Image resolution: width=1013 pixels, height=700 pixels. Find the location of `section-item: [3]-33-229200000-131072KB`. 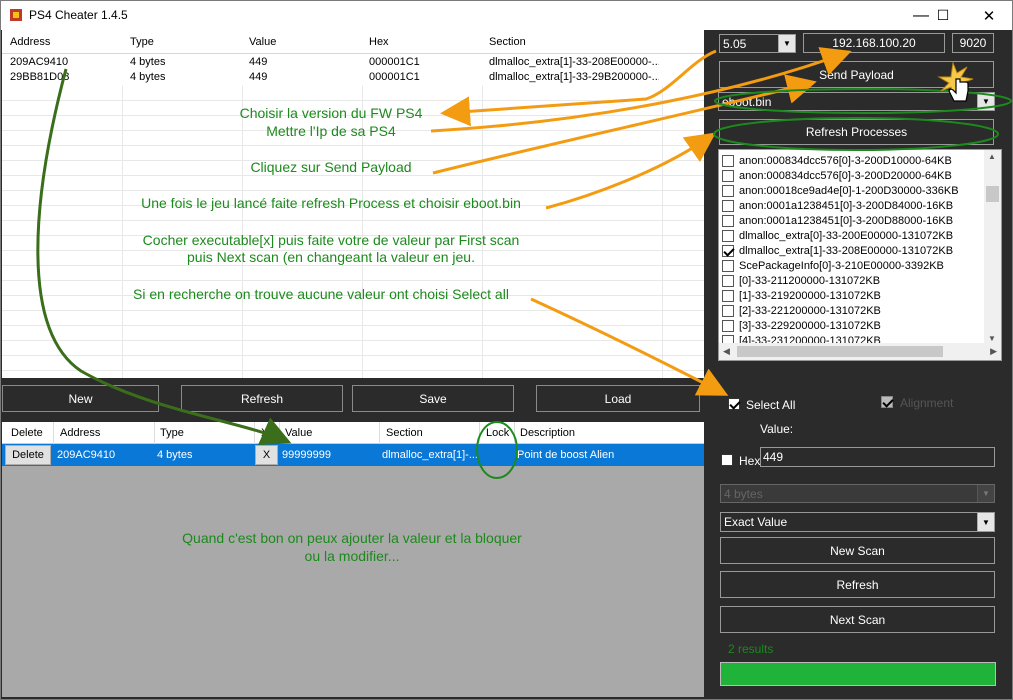

section-item: [3]-33-229200000-131072KB is located at coordinates (801, 325).